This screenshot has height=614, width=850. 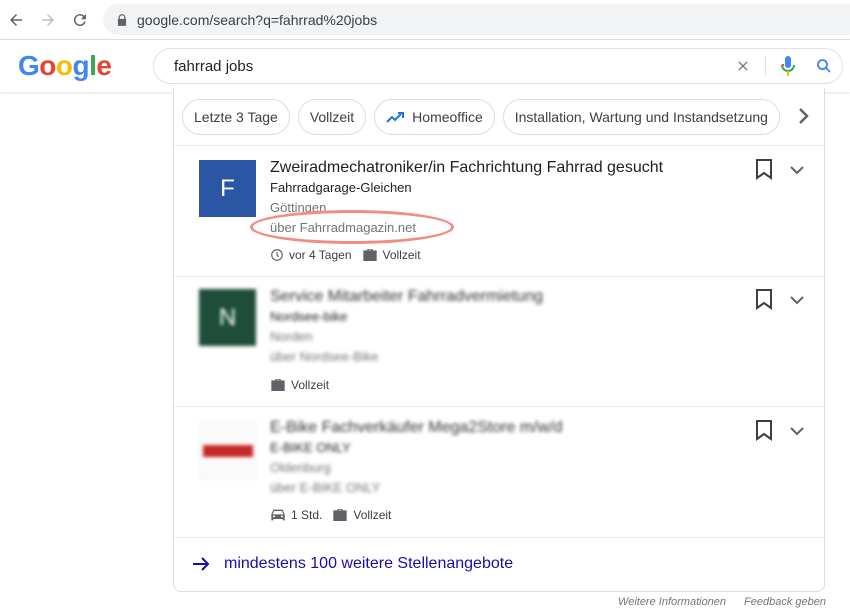 What do you see at coordinates (309, 316) in the screenshot?
I see `job-company: Nordsee-bike` at bounding box center [309, 316].